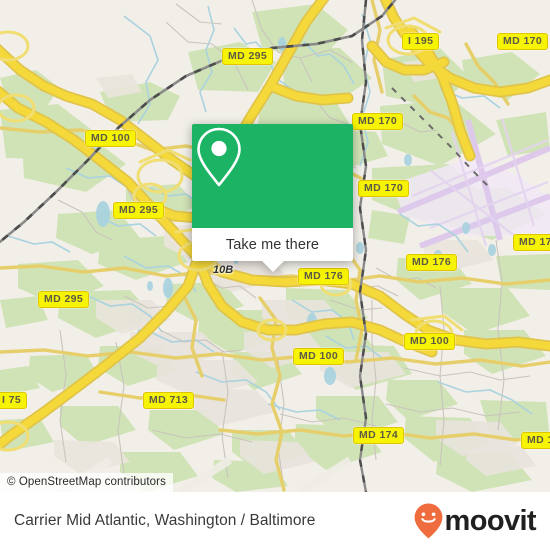 The height and width of the screenshot is (550, 550). I want to click on popup-footer: Take me there, so click(272, 244).